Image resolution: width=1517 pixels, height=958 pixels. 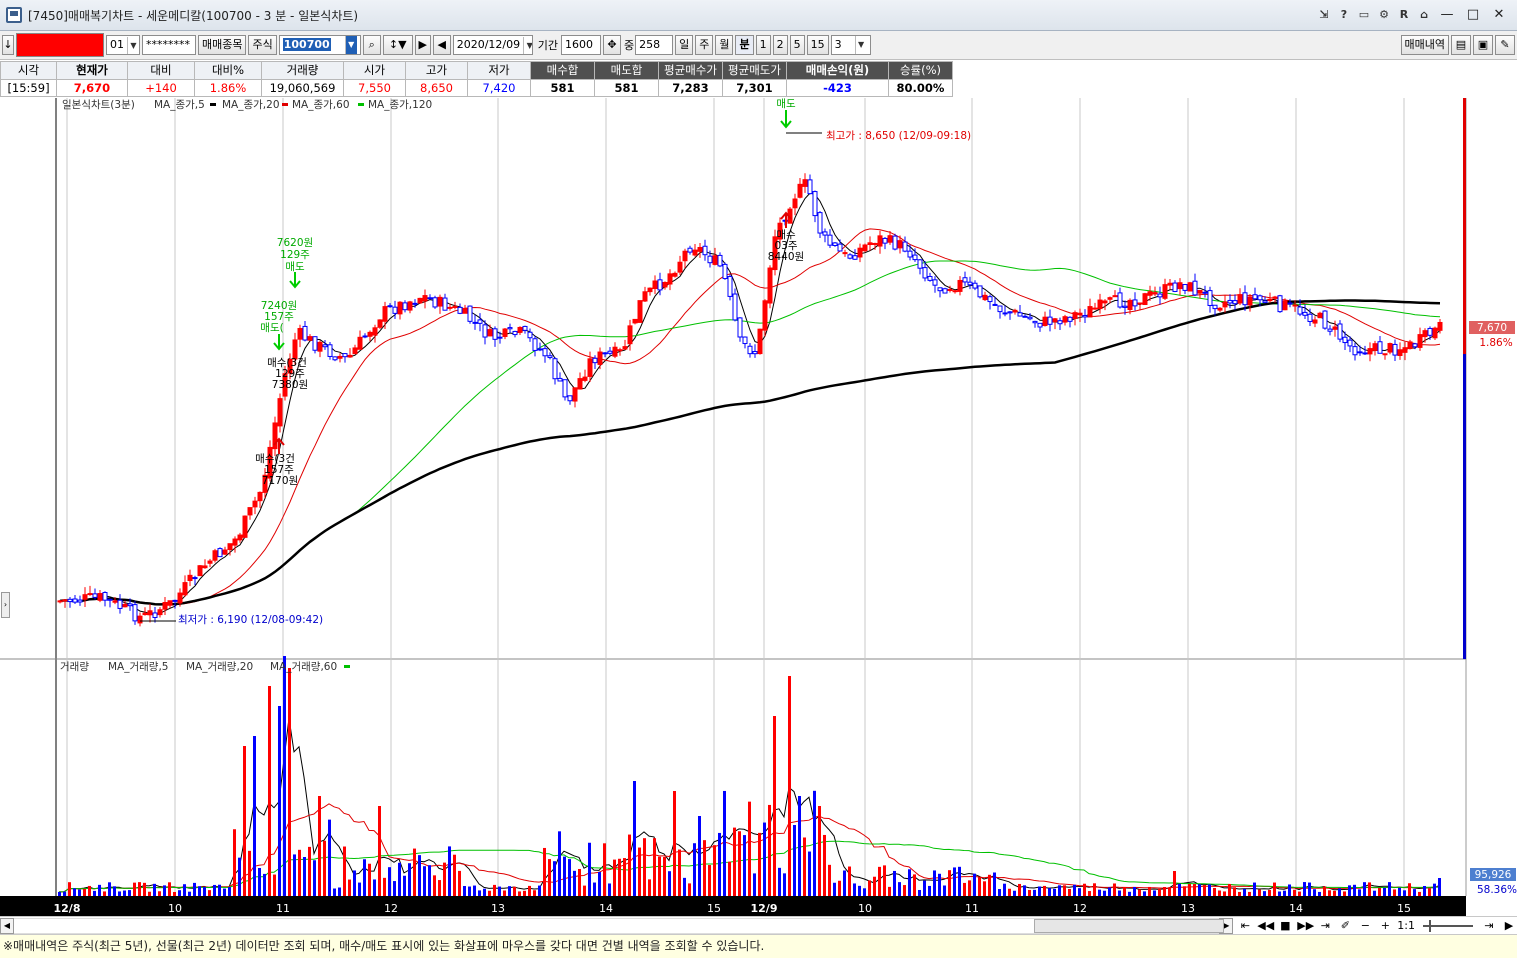 What do you see at coordinates (1489, 925) in the screenshot?
I see `end-icon: ⇥` at bounding box center [1489, 925].